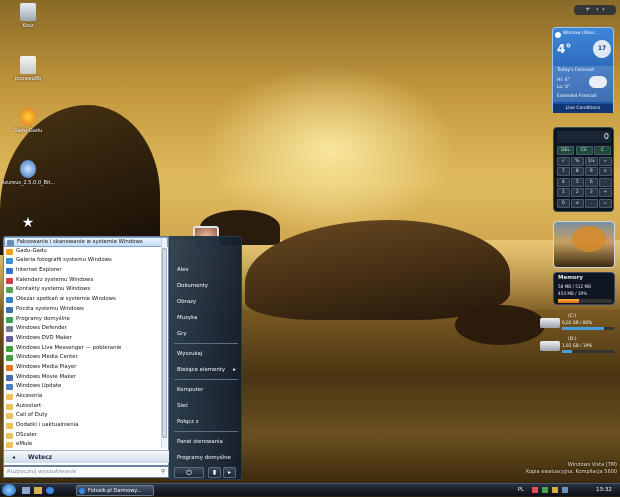  What do you see at coordinates (86, 261) in the screenshot?
I see `program-item: Galeria fotografii systemu Windows` at bounding box center [86, 261].